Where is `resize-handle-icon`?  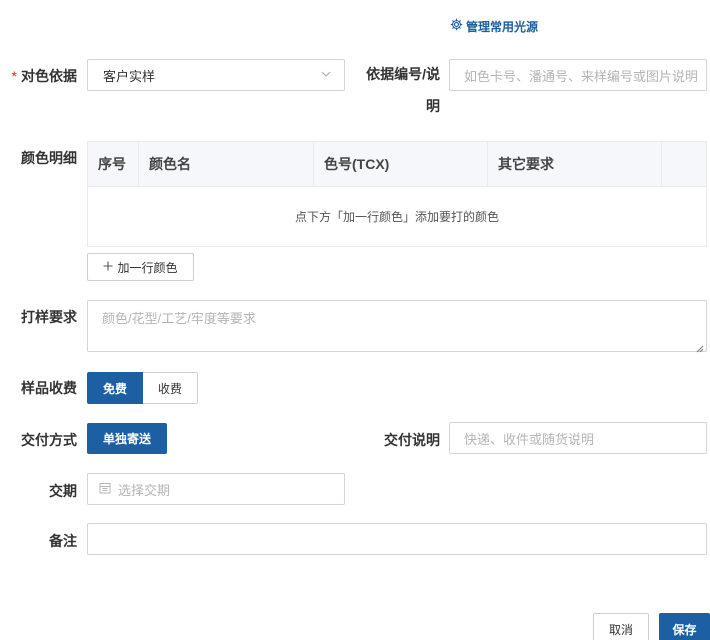 resize-handle-icon is located at coordinates (700, 347).